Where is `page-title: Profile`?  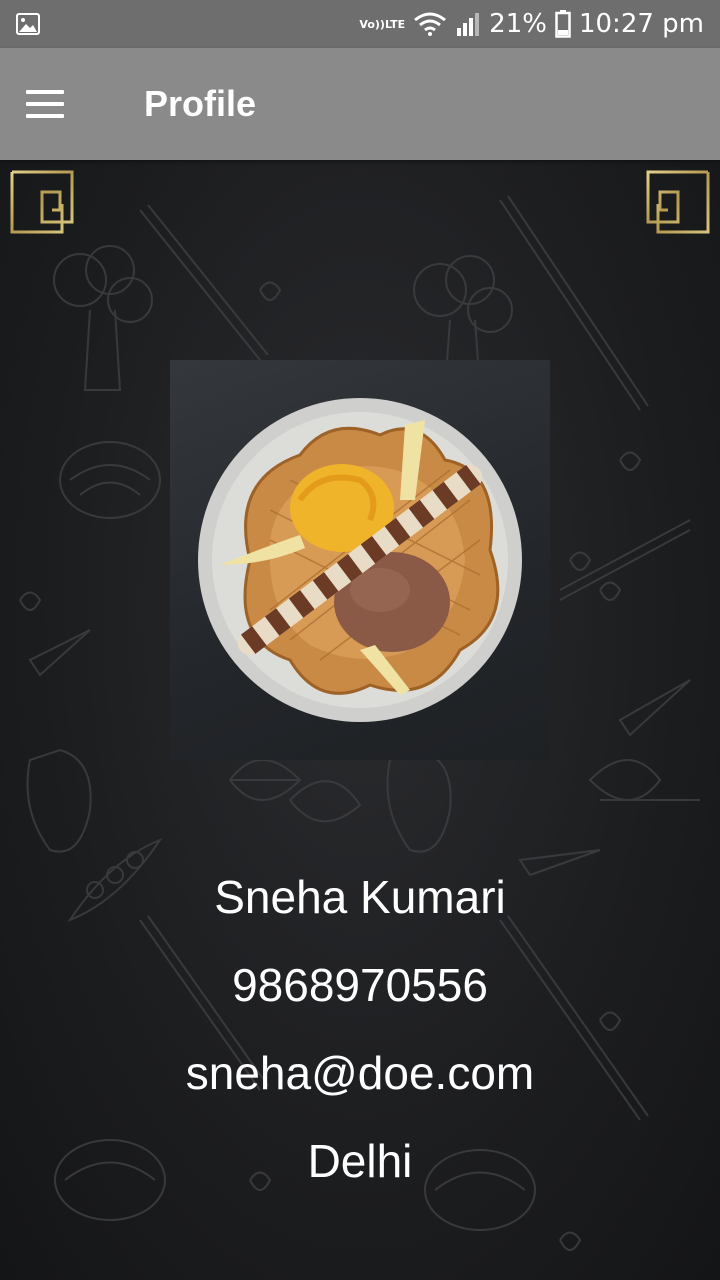
page-title: Profile is located at coordinates (200, 103).